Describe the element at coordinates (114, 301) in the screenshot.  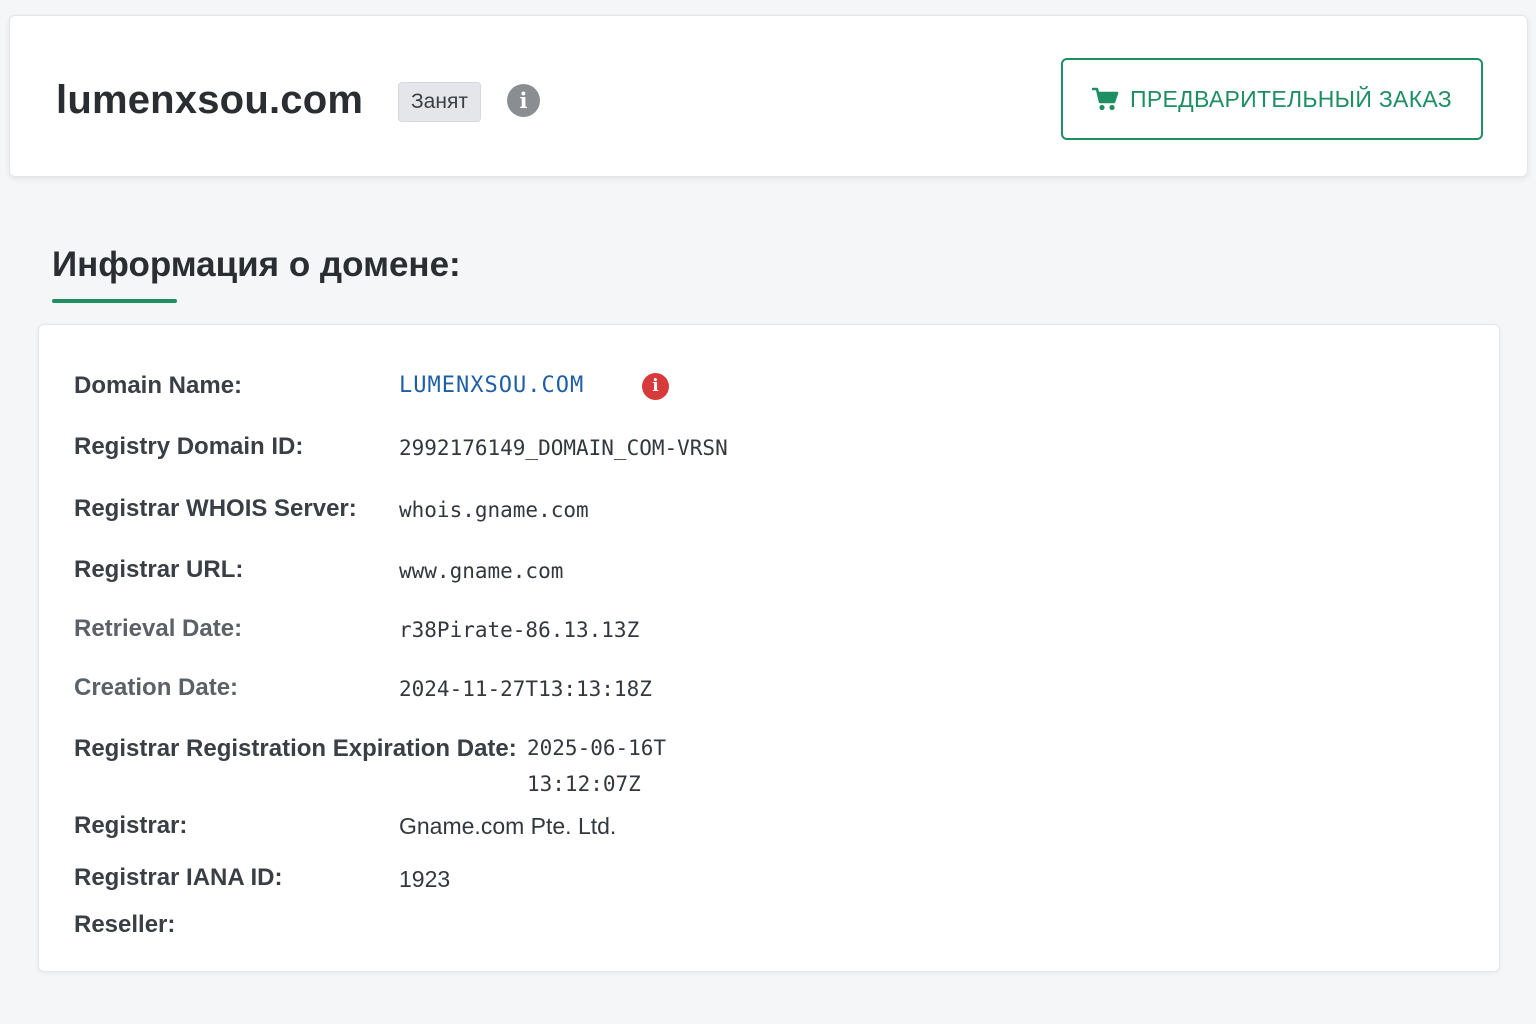
I see `section-underline` at that location.